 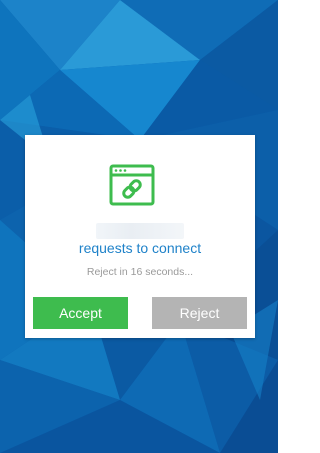 What do you see at coordinates (80, 313) in the screenshot?
I see `accept-button: Accept` at bounding box center [80, 313].